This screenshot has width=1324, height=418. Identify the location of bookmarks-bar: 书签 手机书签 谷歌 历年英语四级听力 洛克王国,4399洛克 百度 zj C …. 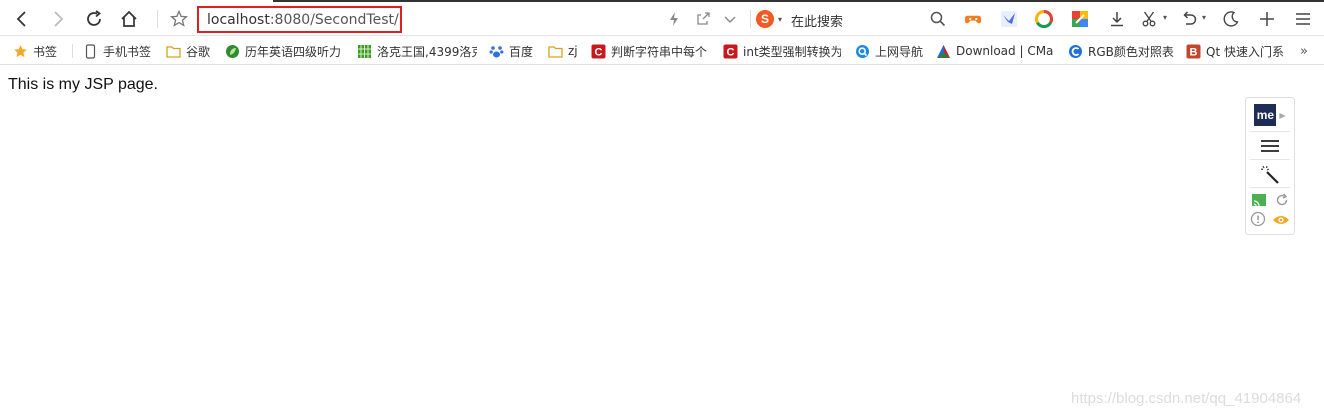
(662, 51).